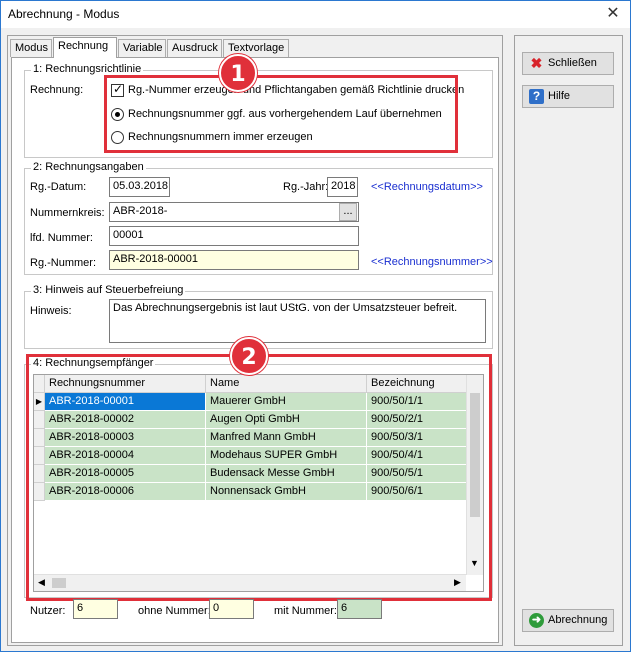  Describe the element at coordinates (95, 609) in the screenshot. I see `nutzer-field: 6` at that location.